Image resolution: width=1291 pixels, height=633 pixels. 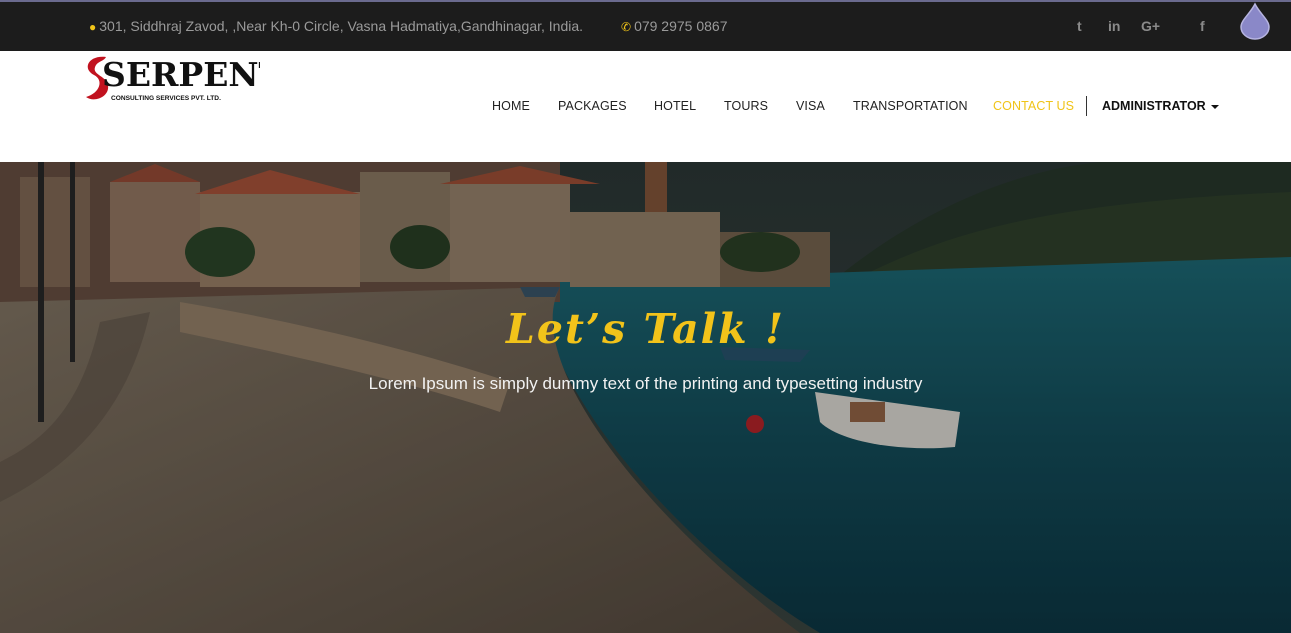 What do you see at coordinates (1114, 26) in the screenshot?
I see `linkedin-icon: in` at bounding box center [1114, 26].